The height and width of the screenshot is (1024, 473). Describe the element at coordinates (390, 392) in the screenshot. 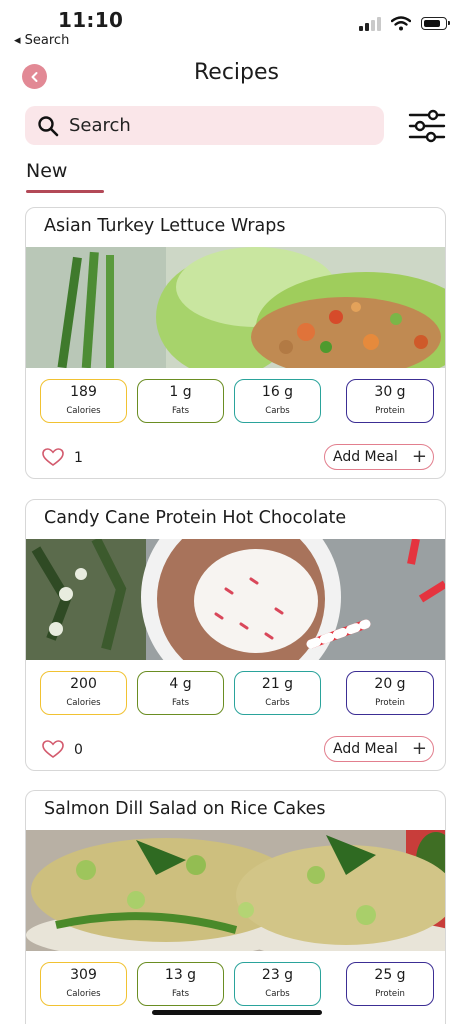

I see `protein-value: 30 g` at that location.